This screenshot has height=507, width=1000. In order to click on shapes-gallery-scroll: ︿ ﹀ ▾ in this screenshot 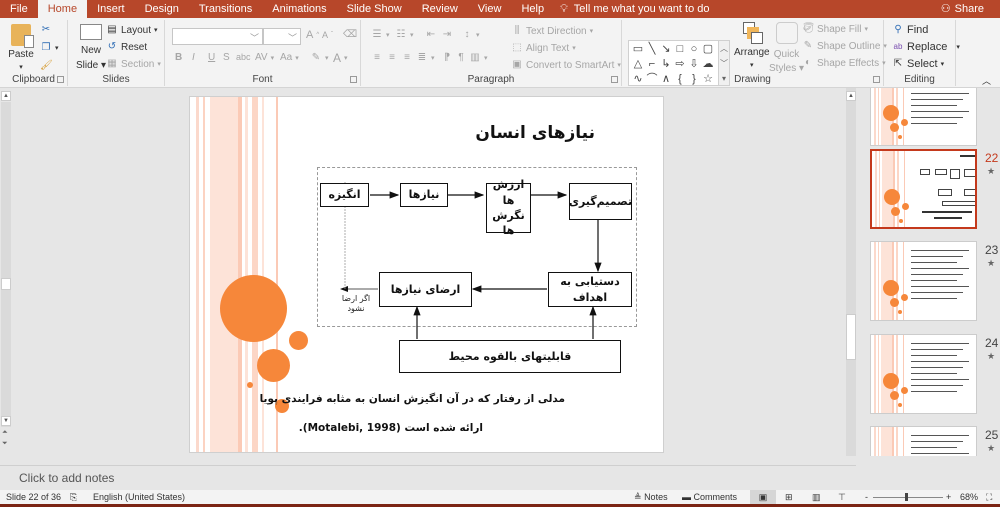, I will do `click(724, 63)`.